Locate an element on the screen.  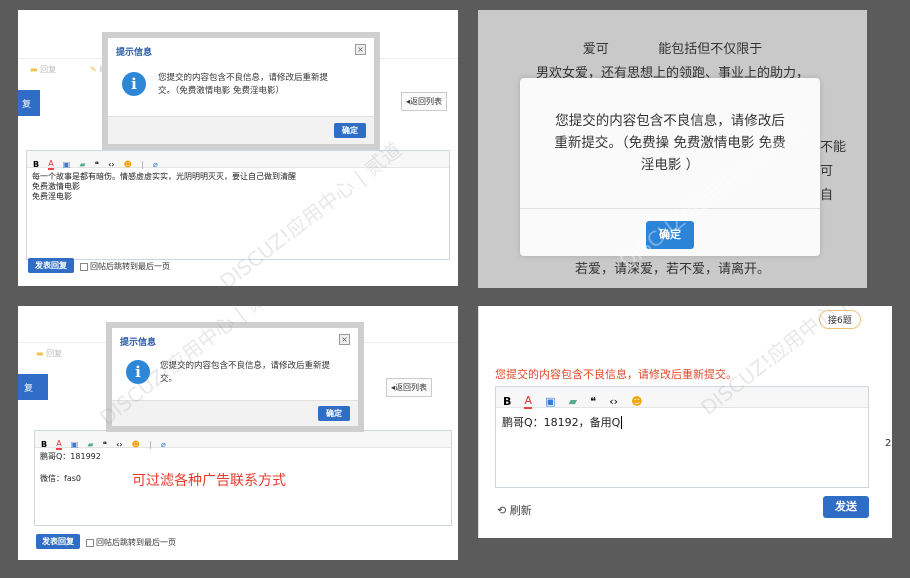
chat-editor: B A ▣ ▰ ❝ ‹› ☻ 鹏哥Q：18192，备用Q​ is located at coordinates (682, 437).